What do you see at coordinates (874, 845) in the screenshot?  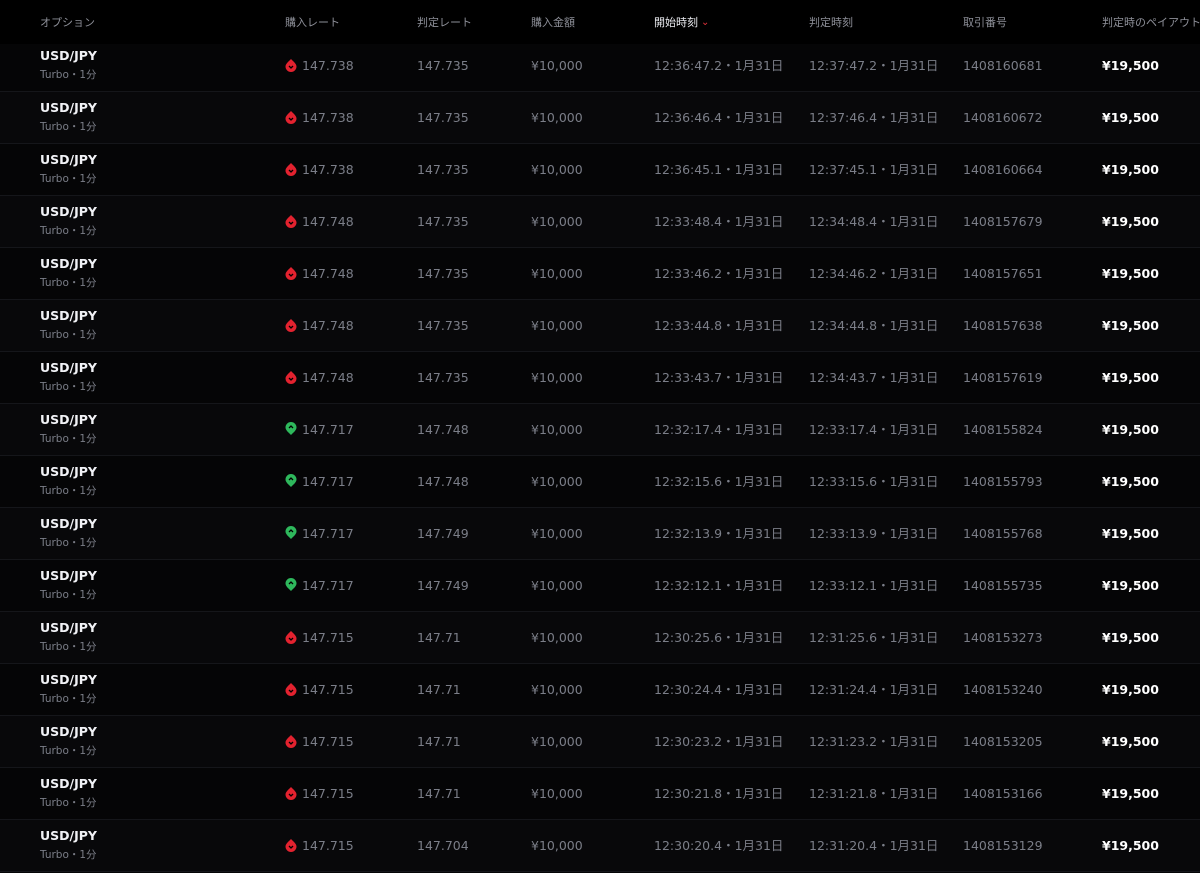 I see `settle-time-cell: 12:31:20.4・1月31日` at bounding box center [874, 845].